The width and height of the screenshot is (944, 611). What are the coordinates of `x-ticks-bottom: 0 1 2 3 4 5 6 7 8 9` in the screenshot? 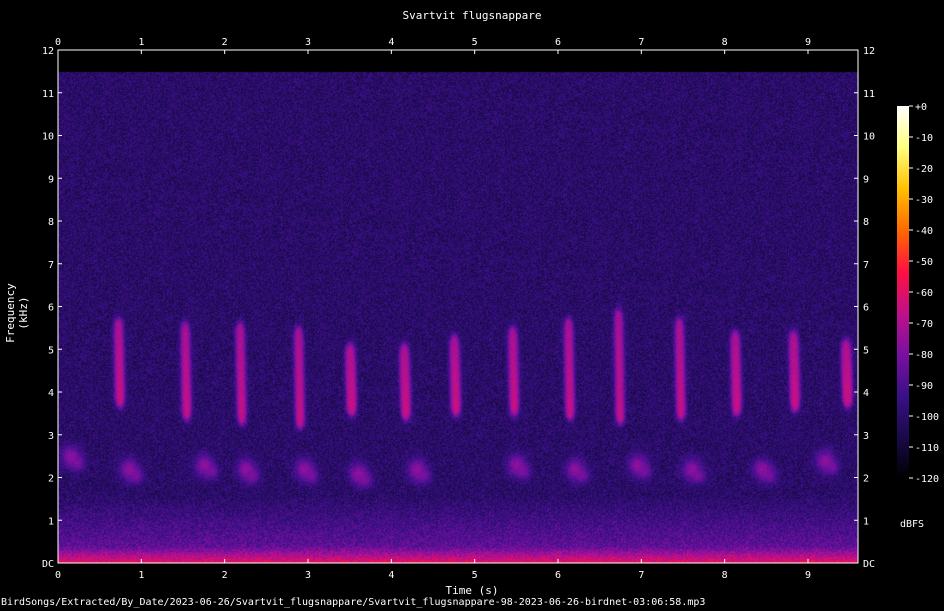 It's located at (433, 570).